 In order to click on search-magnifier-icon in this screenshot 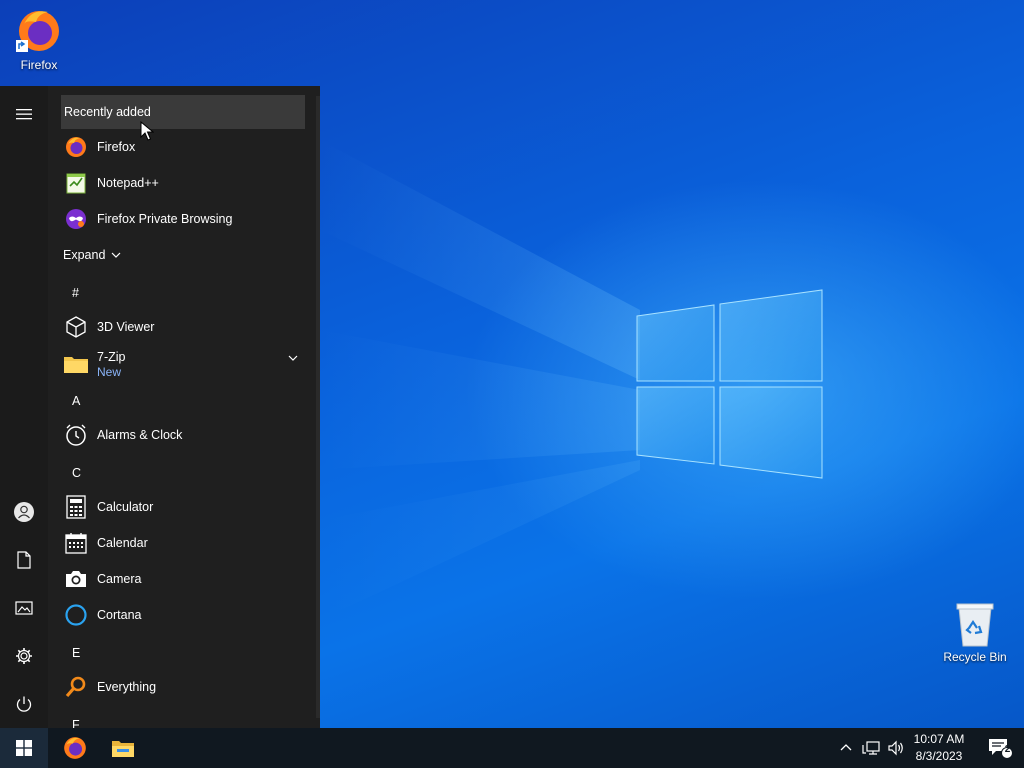, I will do `click(76, 687)`.